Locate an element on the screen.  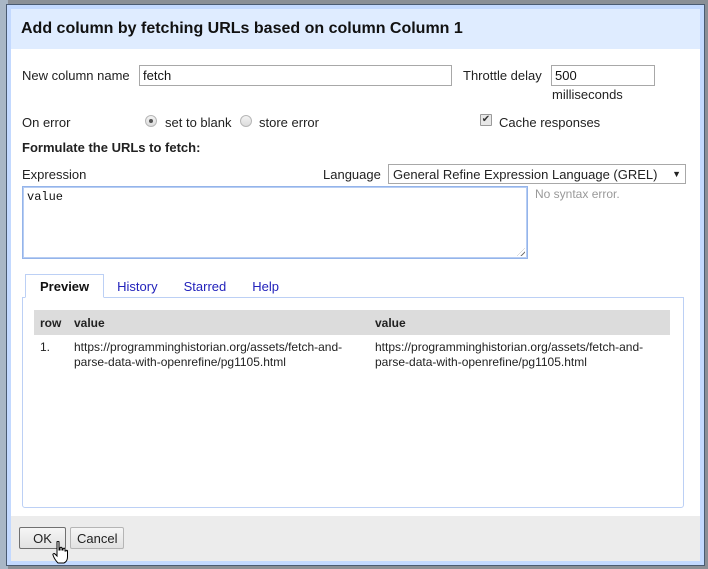
header-value-input: value is located at coordinates (218, 322).